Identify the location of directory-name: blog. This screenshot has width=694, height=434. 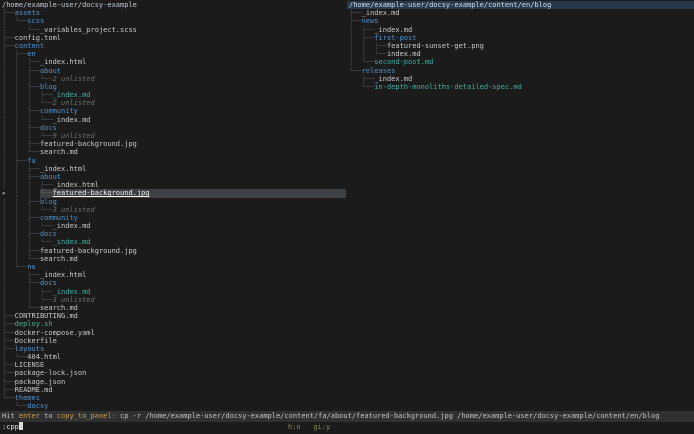
(48, 86).